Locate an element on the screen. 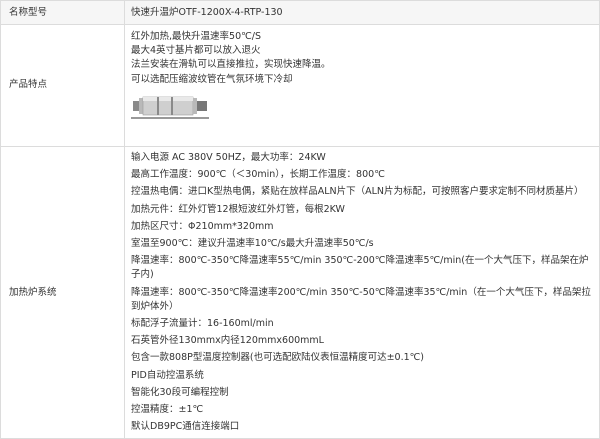 The height and width of the screenshot is (439, 600). feature-line: 红外加热,最快升温速率50℃/S is located at coordinates (196, 36).